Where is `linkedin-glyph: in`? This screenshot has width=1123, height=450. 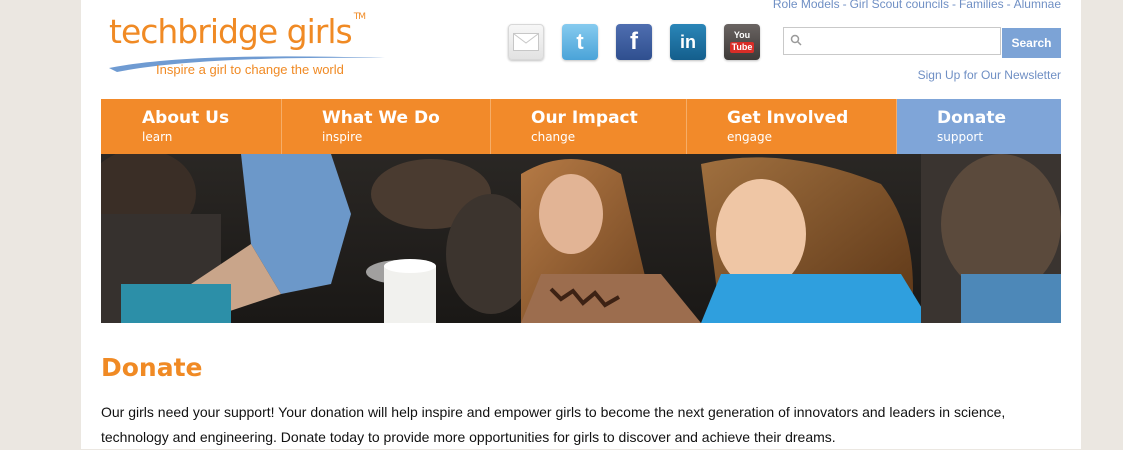 linkedin-glyph: in is located at coordinates (688, 41).